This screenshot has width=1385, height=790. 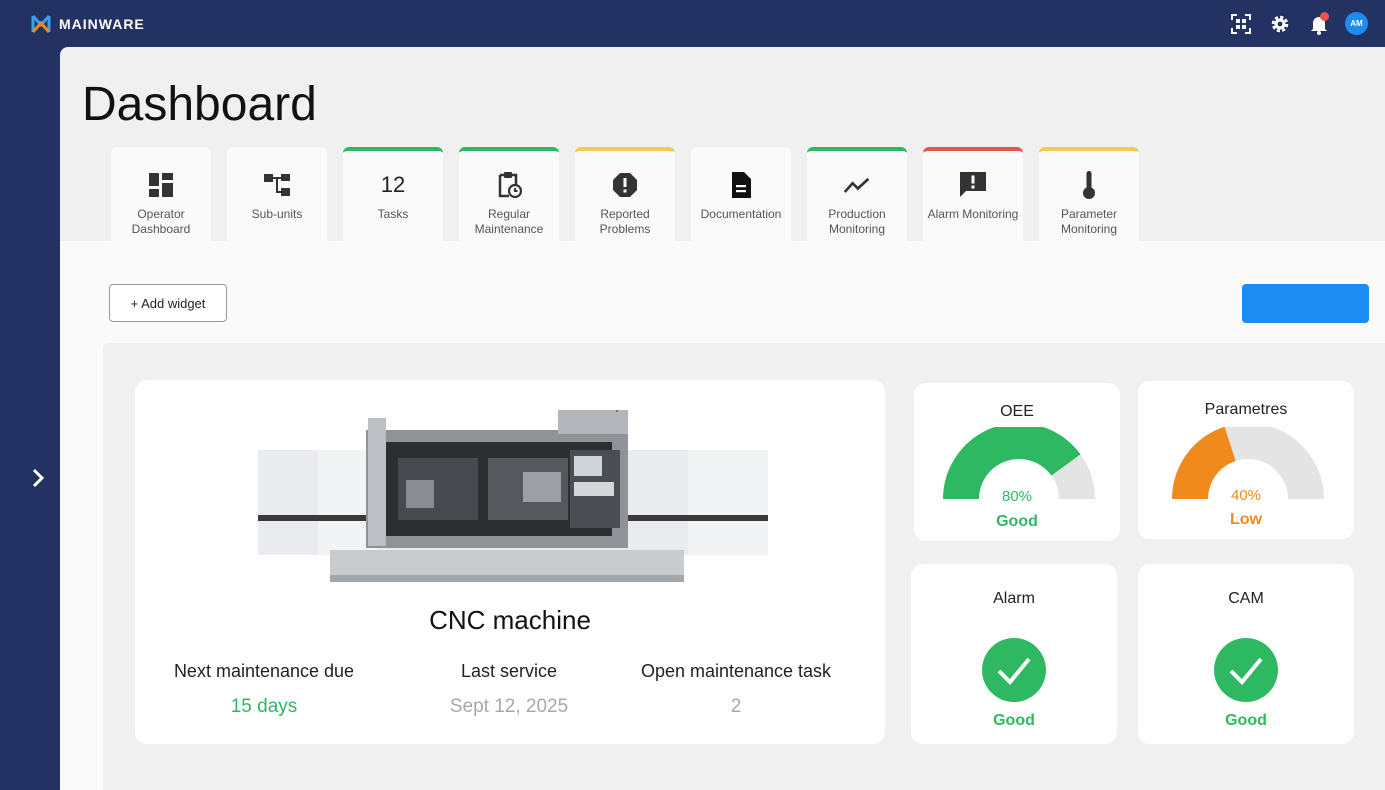 I want to click on tab-regular-maintenance: Regular Maintenance, so click(x=509, y=194).